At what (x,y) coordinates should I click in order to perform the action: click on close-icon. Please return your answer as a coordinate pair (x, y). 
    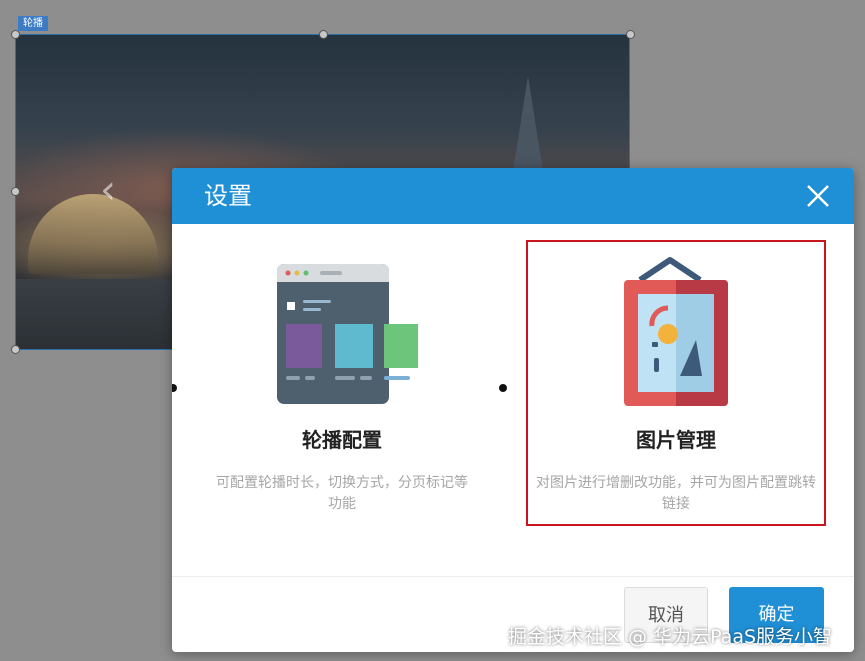
    Looking at the image, I should click on (818, 196).